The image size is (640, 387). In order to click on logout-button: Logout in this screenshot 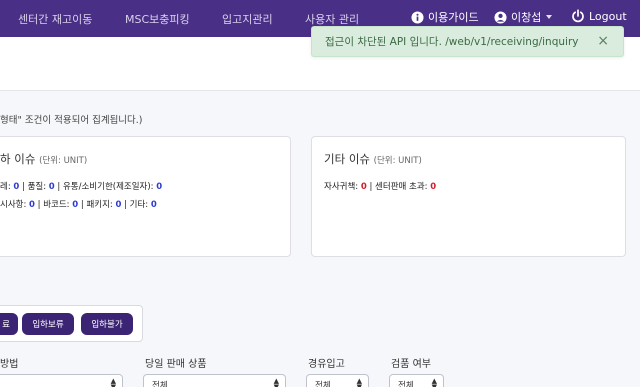, I will do `click(599, 16)`.